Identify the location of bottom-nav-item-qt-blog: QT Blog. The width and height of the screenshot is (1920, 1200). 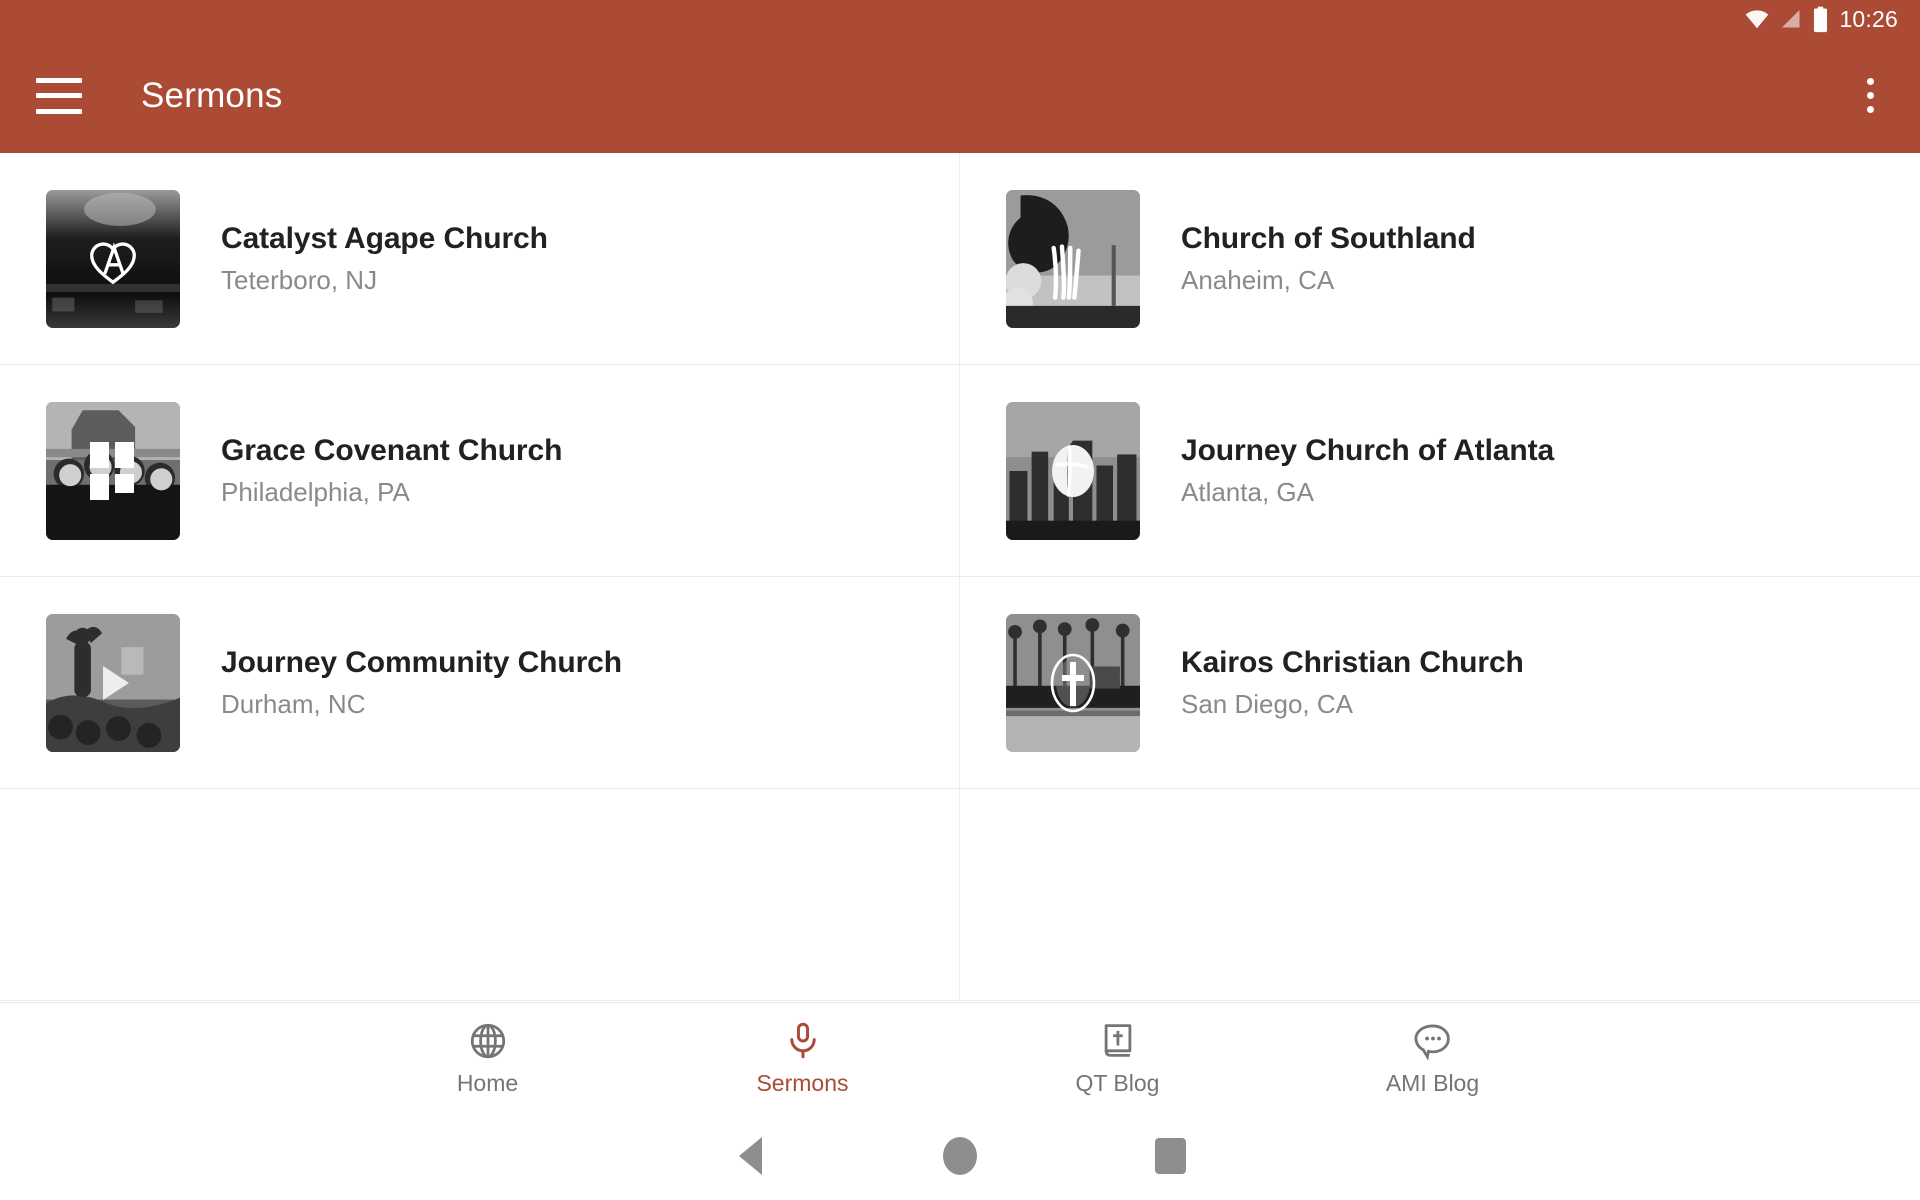
(1117, 1057).